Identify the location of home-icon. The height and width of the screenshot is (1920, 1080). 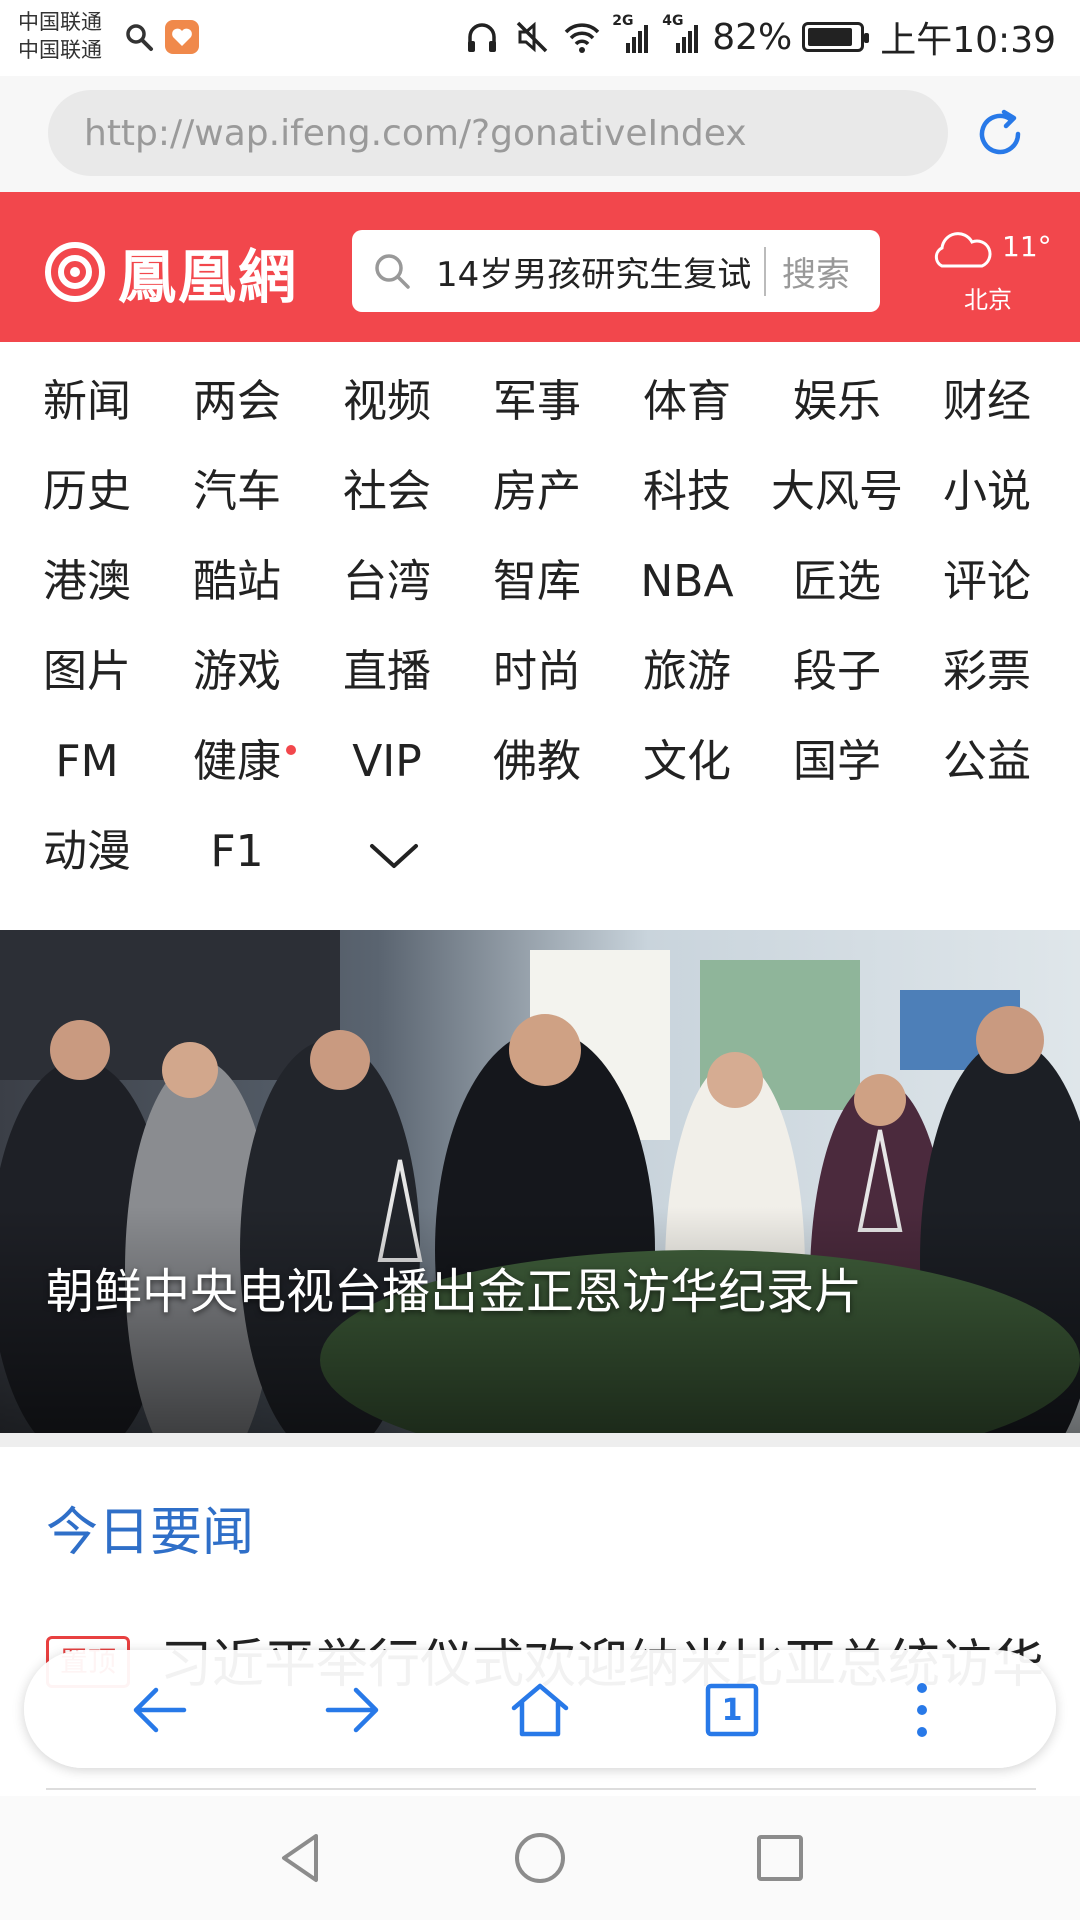
(540, 1710).